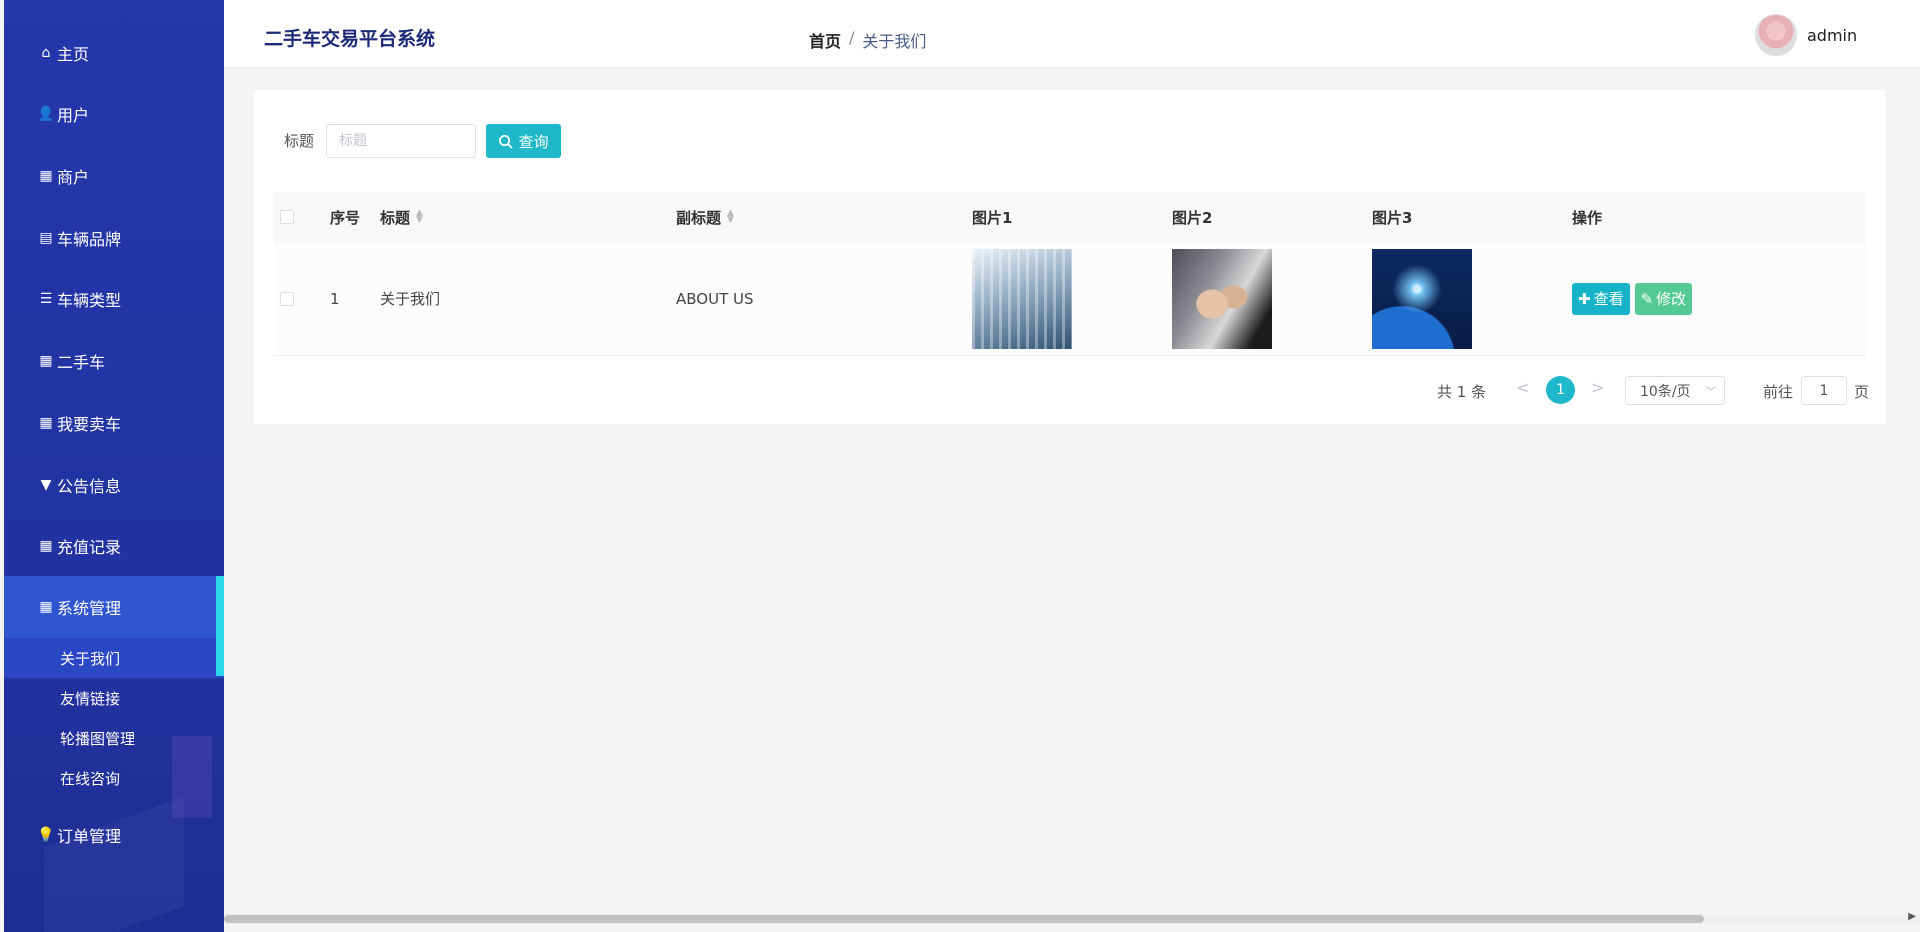 The image size is (1920, 932). I want to click on edit-button: ✎ 修改, so click(1663, 298).